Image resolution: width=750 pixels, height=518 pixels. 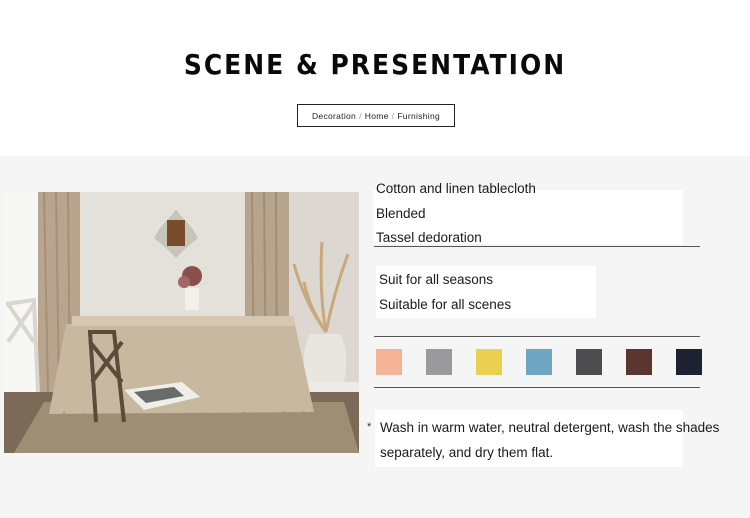 I want to click on feature-text: Suitable for all scenes, so click(x=445, y=304).